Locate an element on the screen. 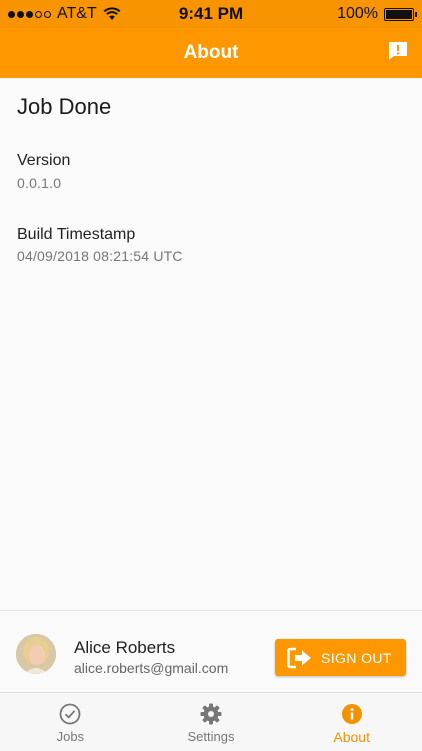 This screenshot has height=751, width=422. battery-percent: 100% is located at coordinates (357, 13).